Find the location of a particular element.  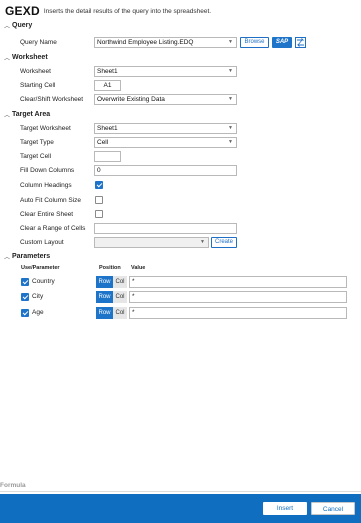

query-name-select: Northwind Employee Listing.EDQ ▼ is located at coordinates (165, 42).